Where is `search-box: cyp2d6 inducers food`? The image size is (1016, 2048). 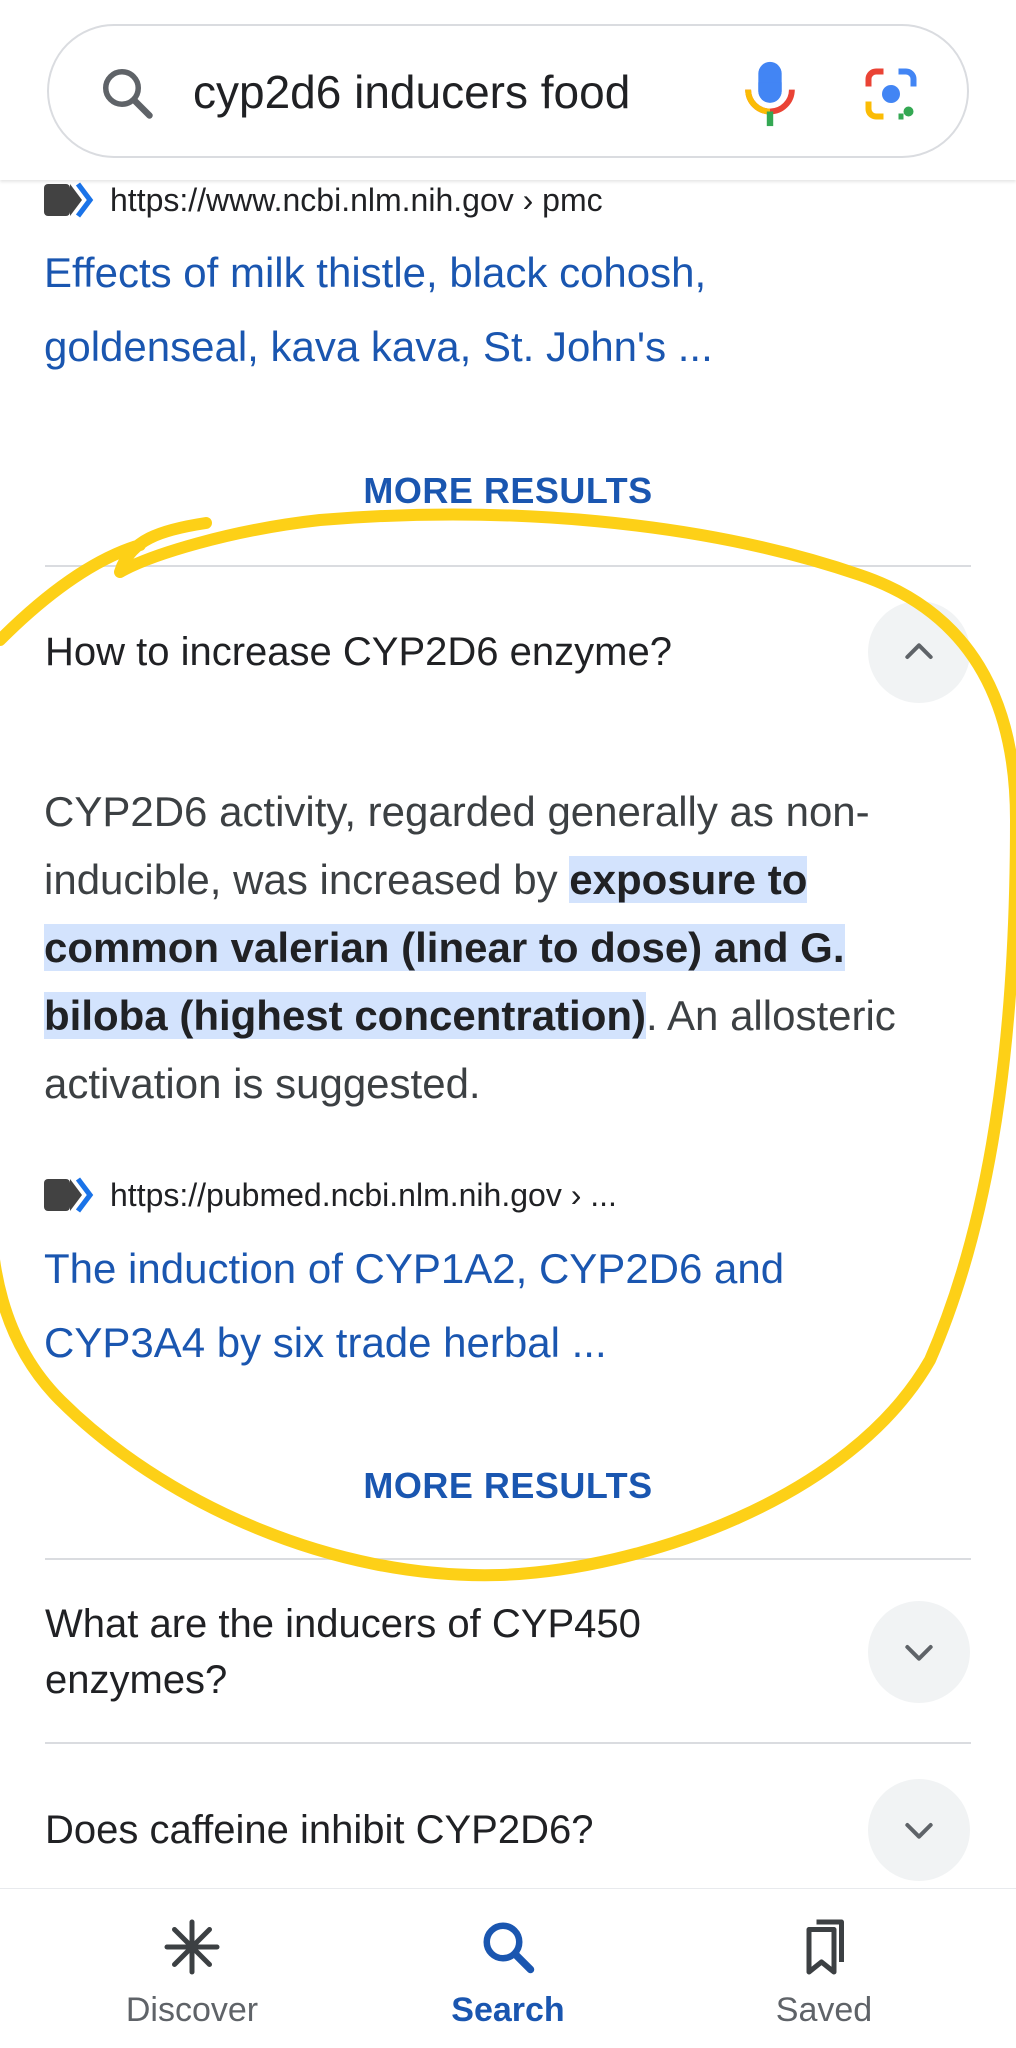
search-box: cyp2d6 inducers food is located at coordinates (508, 91).